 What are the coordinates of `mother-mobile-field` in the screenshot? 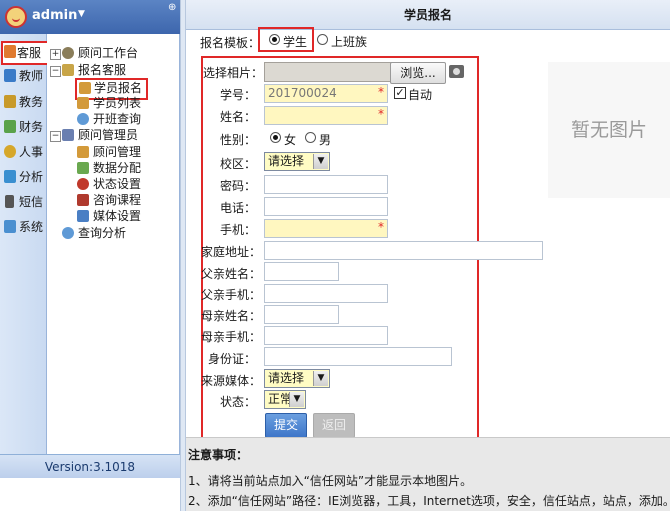 It's located at (326, 335).